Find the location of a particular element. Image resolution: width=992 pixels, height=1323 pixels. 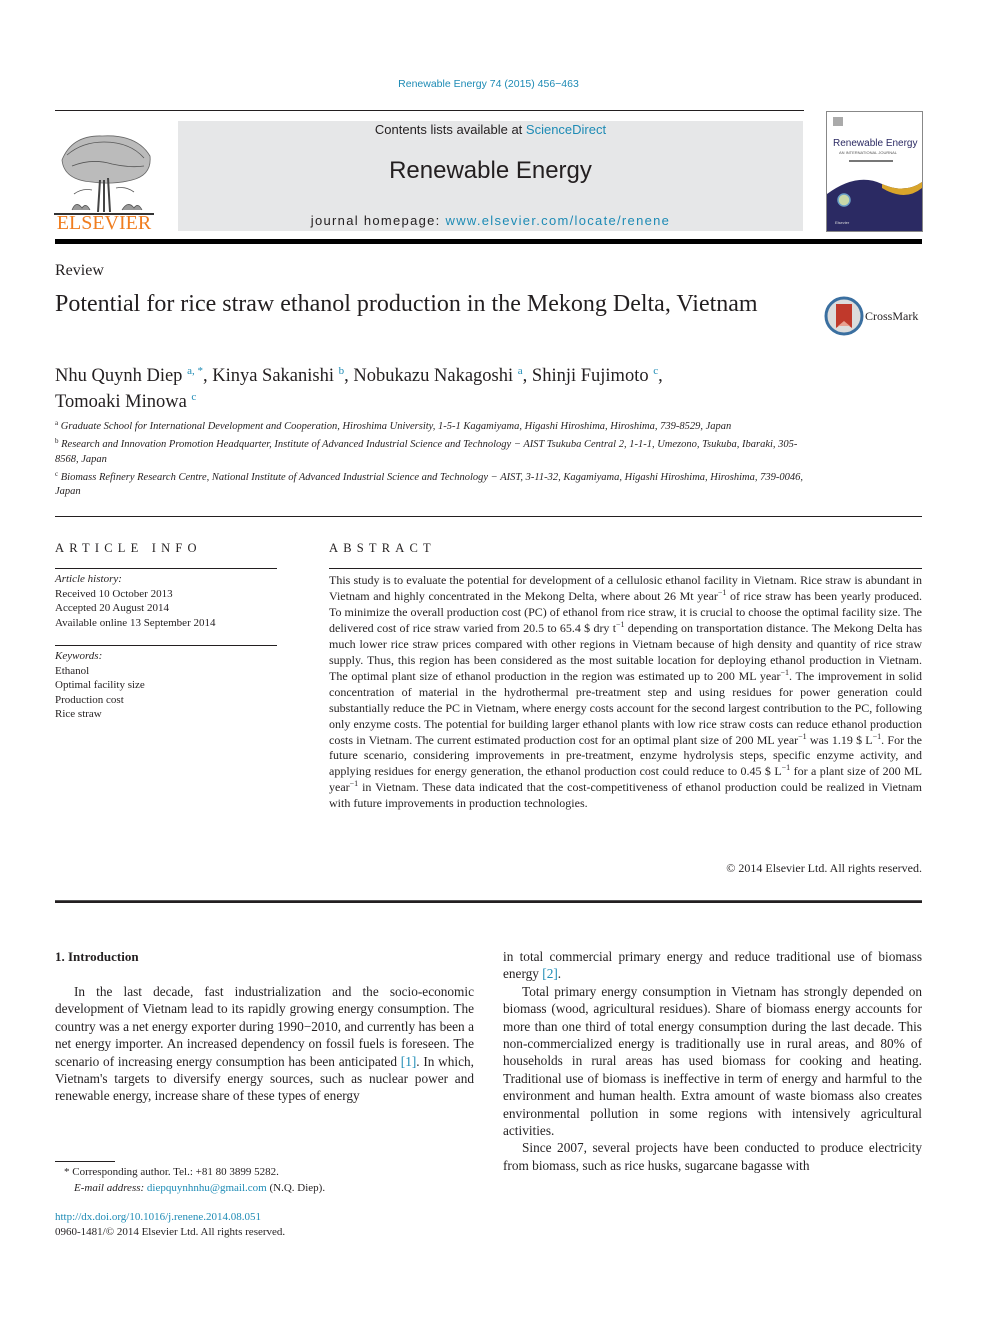

affiliation-sup: a is located at coordinates (57, 423).